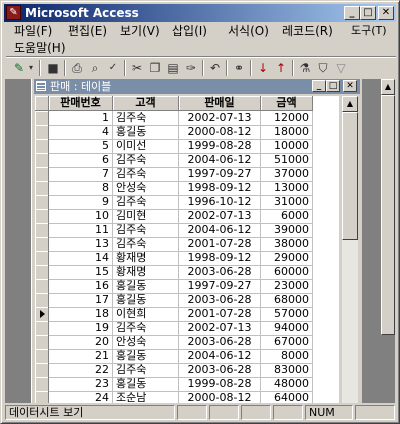 This screenshot has width=400, height=424. I want to click on scroll-thumb, so click(350, 176).